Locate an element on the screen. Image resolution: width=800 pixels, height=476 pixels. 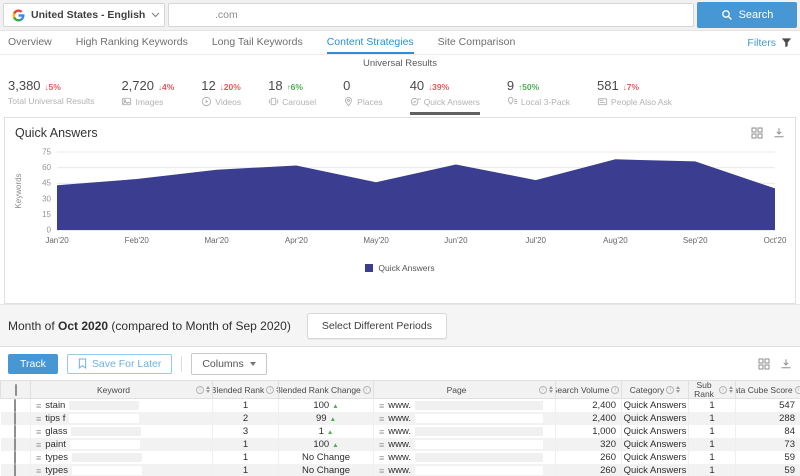
tab-content-strategies: Content Strategies is located at coordinates (370, 42).